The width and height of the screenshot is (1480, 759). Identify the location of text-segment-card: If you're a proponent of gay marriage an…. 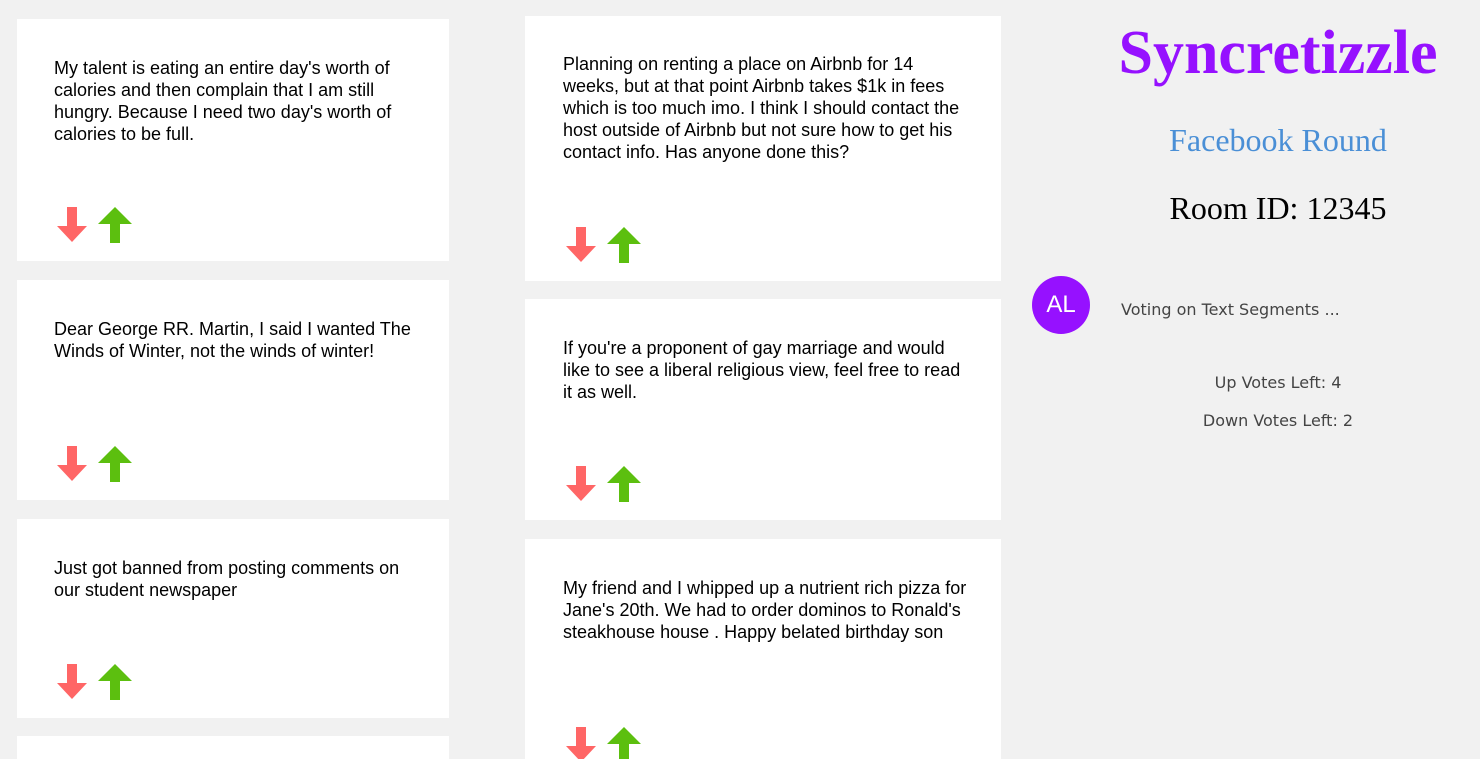
(763, 409).